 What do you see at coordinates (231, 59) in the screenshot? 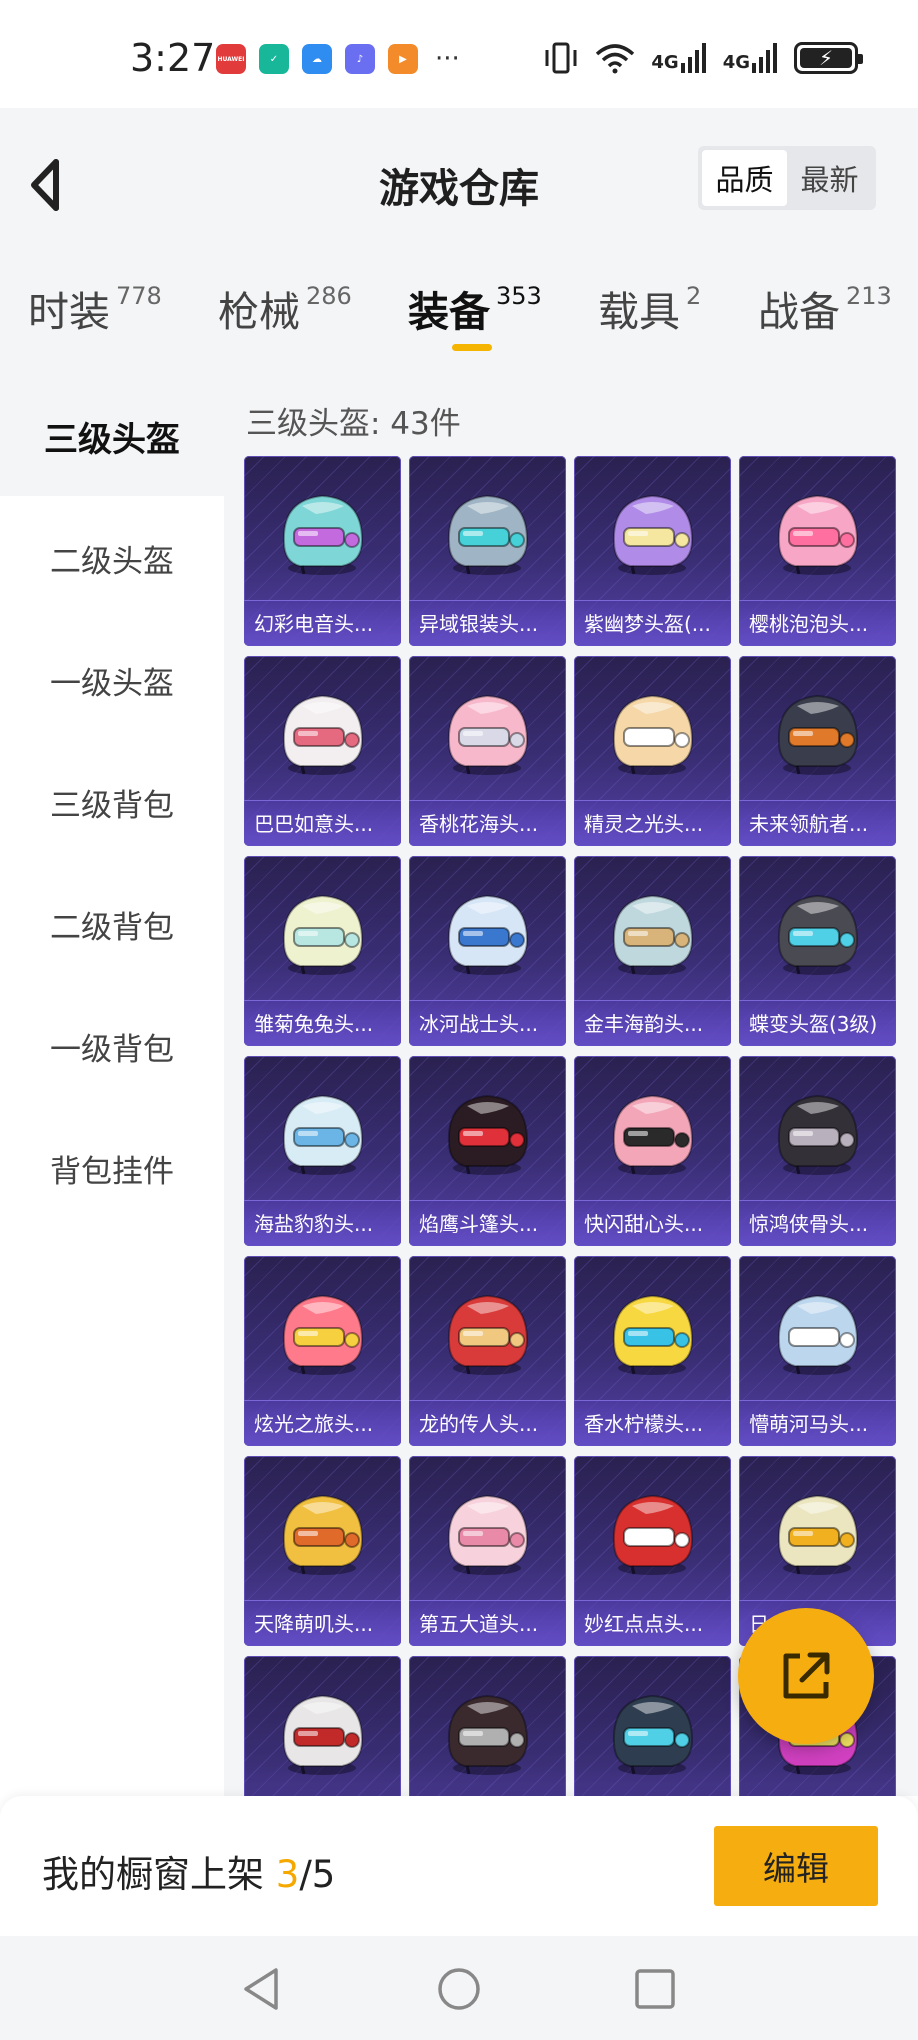
I see `huawei-app-icon: HUAWEI` at bounding box center [231, 59].